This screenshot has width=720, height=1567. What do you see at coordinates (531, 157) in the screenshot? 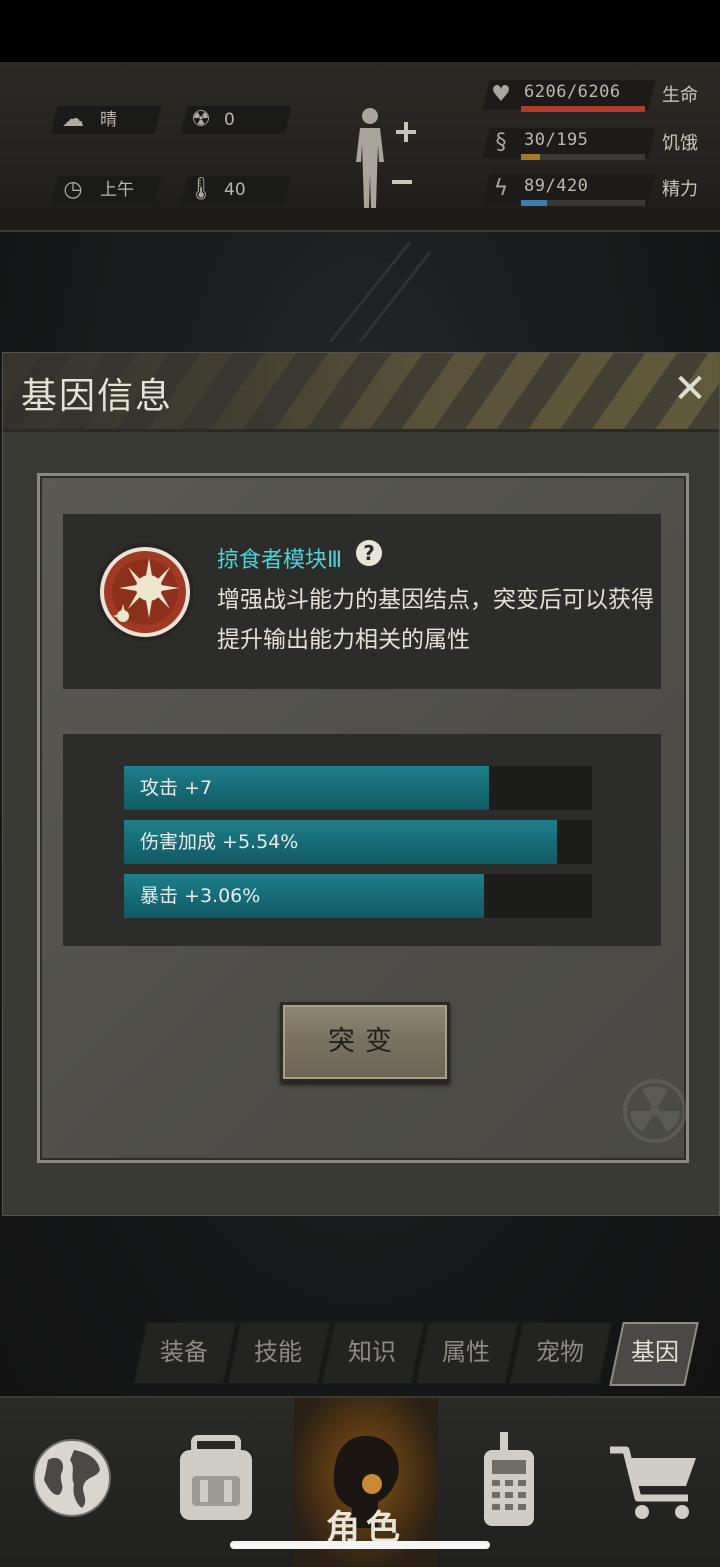
I see `hunger-bar-fill` at bounding box center [531, 157].